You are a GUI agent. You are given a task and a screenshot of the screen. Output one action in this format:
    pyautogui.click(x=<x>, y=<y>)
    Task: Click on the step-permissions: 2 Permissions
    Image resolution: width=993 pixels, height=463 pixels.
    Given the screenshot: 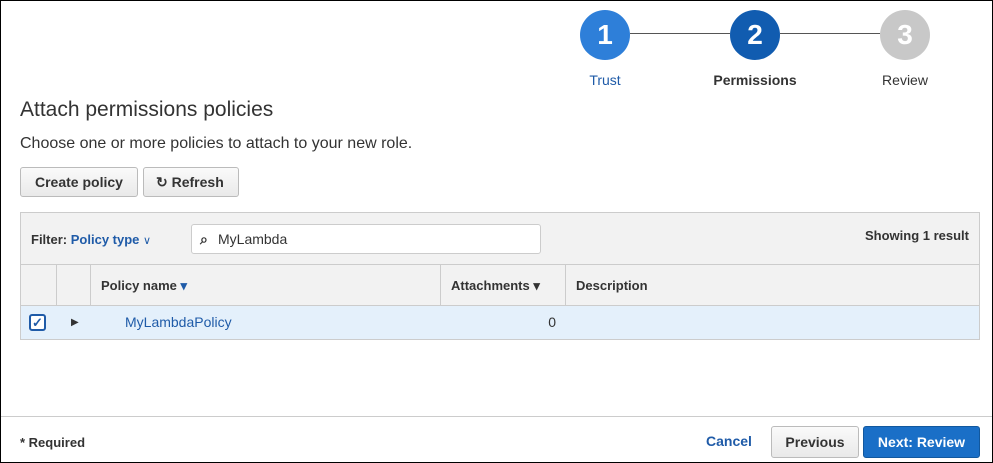 What is the action you would take?
    pyautogui.click(x=755, y=49)
    